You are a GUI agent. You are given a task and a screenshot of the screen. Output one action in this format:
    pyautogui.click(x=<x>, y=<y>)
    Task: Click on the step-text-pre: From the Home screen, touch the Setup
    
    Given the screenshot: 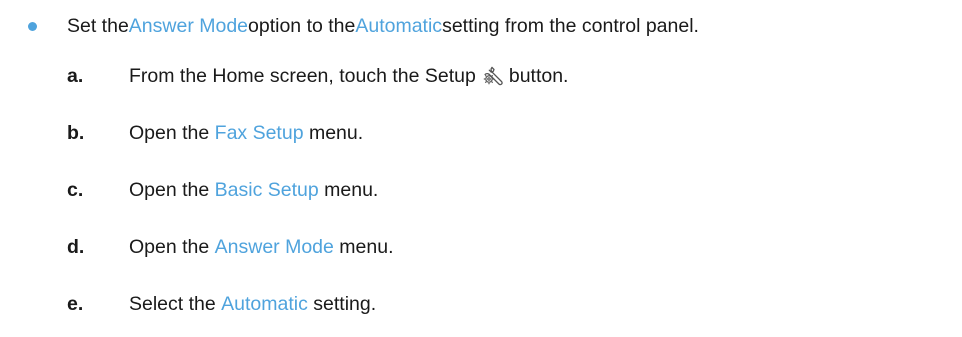 What is the action you would take?
    pyautogui.click(x=302, y=76)
    